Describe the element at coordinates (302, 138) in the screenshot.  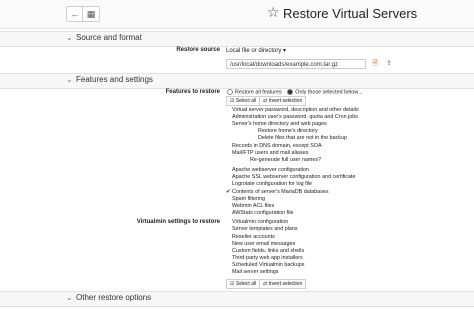
I see `feature-subitem: Delete files that are not in the backup` at that location.